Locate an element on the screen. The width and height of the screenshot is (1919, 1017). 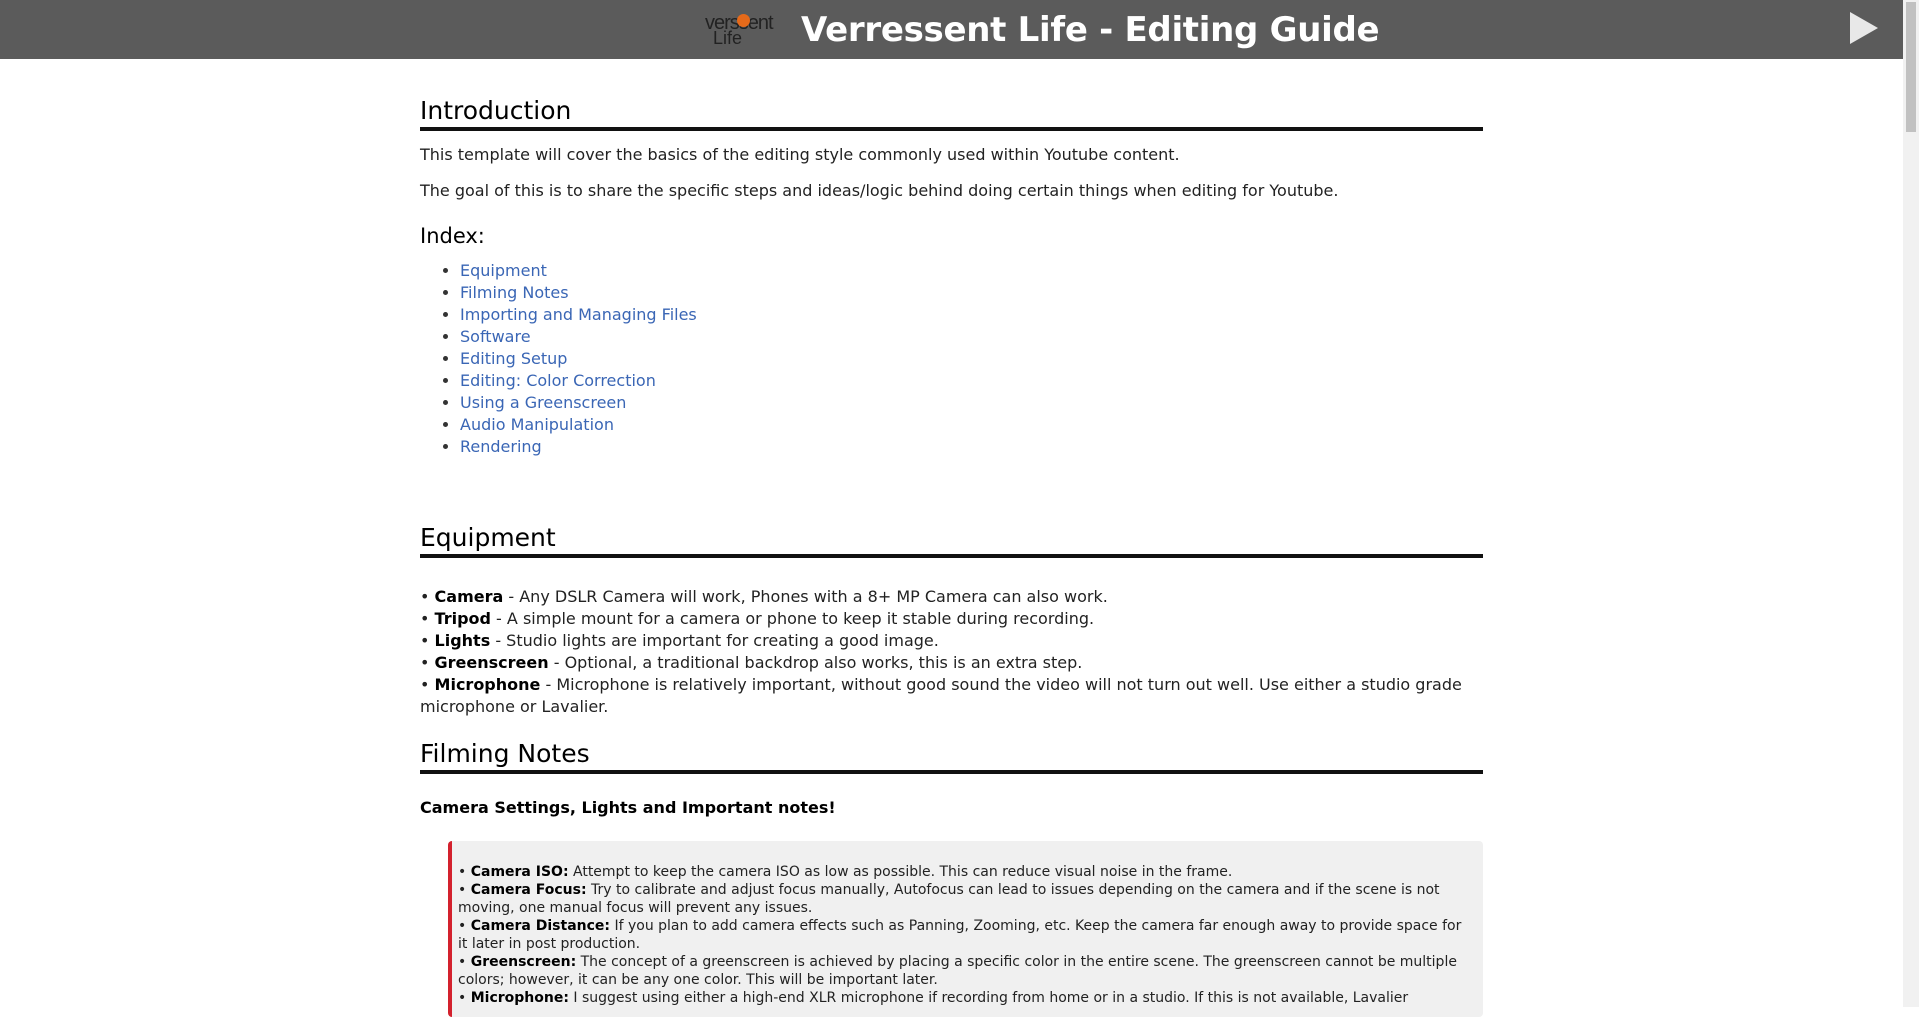
equipment-name: Camera is located at coordinates (469, 596).